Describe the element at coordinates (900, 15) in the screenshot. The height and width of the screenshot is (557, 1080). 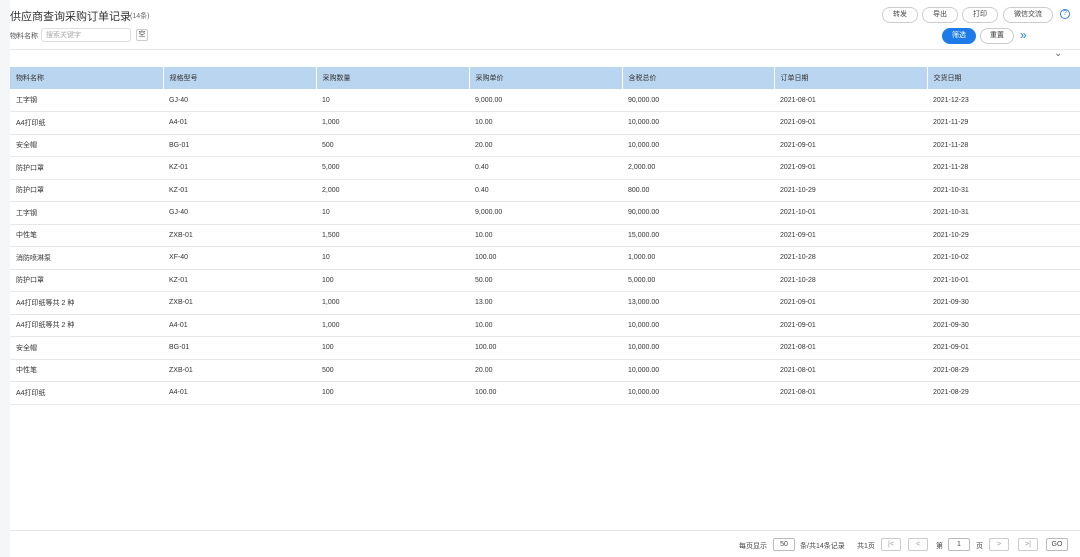
I see `forward-button: 转发` at that location.